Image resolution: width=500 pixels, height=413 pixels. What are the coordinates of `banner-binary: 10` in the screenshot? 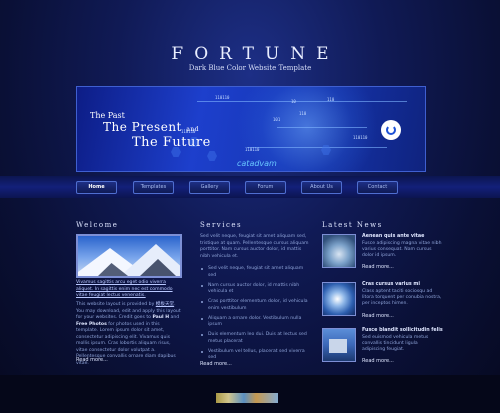 It's located at (293, 101).